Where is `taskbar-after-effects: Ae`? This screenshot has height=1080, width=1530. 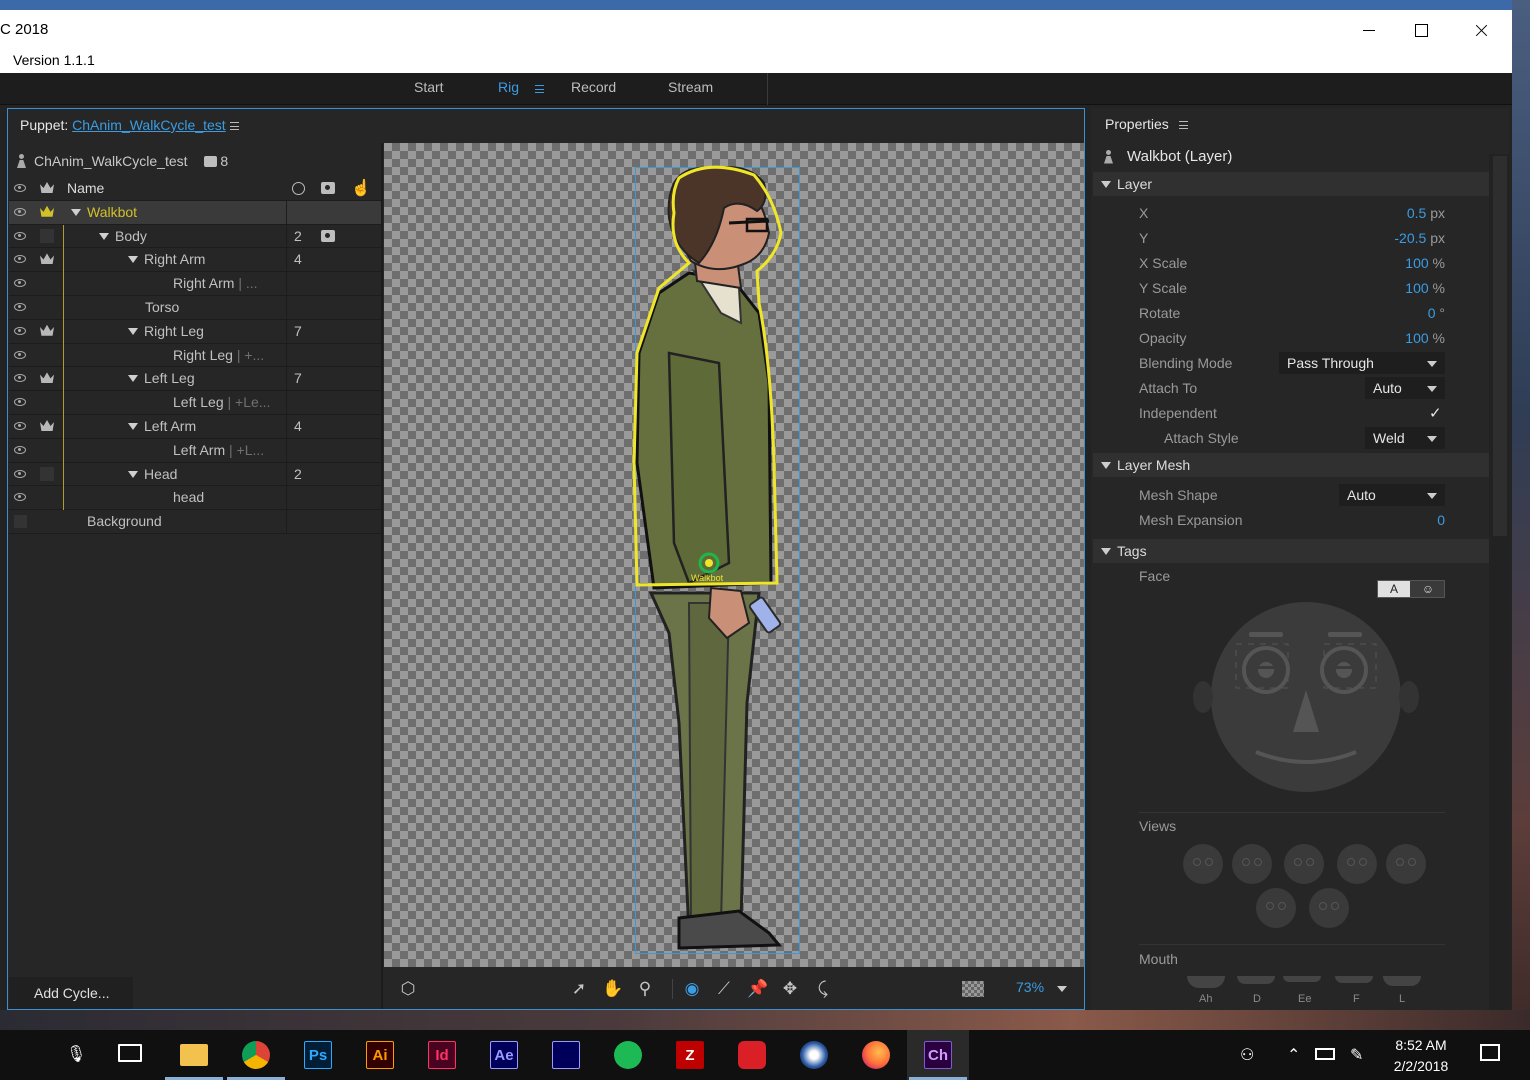
taskbar-after-effects: Ae is located at coordinates (504, 1055).